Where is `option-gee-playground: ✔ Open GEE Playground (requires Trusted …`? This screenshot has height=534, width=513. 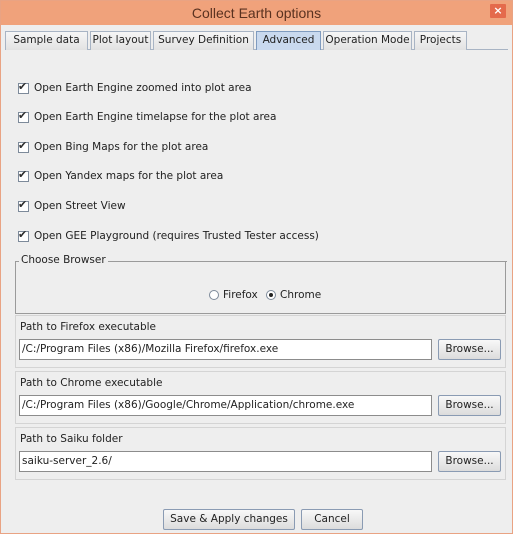 option-gee-playground: ✔ Open GEE Playground (requires Trusted … is located at coordinates (168, 235).